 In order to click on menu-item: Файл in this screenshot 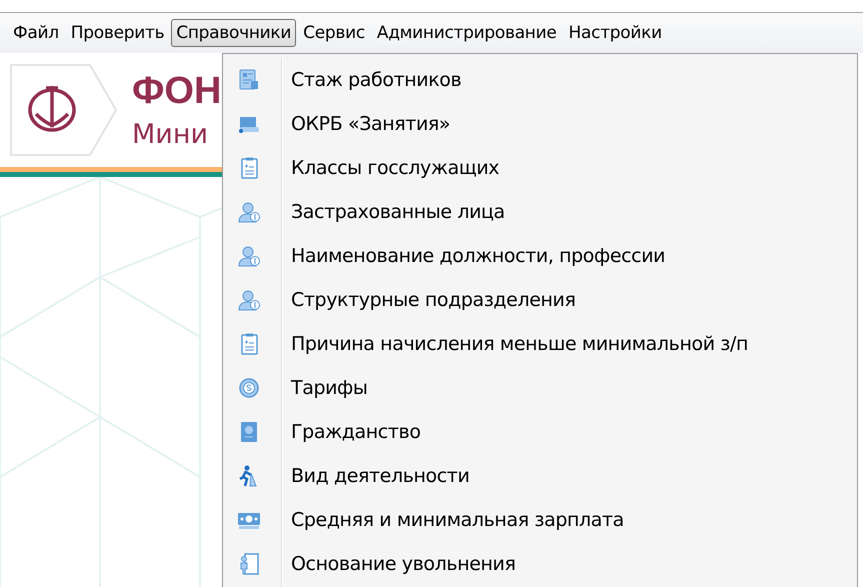, I will do `click(36, 33)`.